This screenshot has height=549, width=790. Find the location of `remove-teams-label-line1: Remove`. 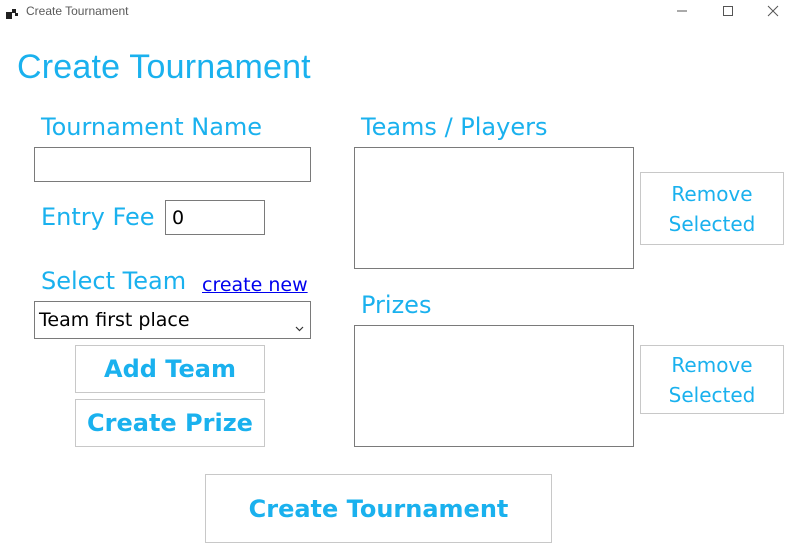

remove-teams-label-line1: Remove is located at coordinates (712, 193).